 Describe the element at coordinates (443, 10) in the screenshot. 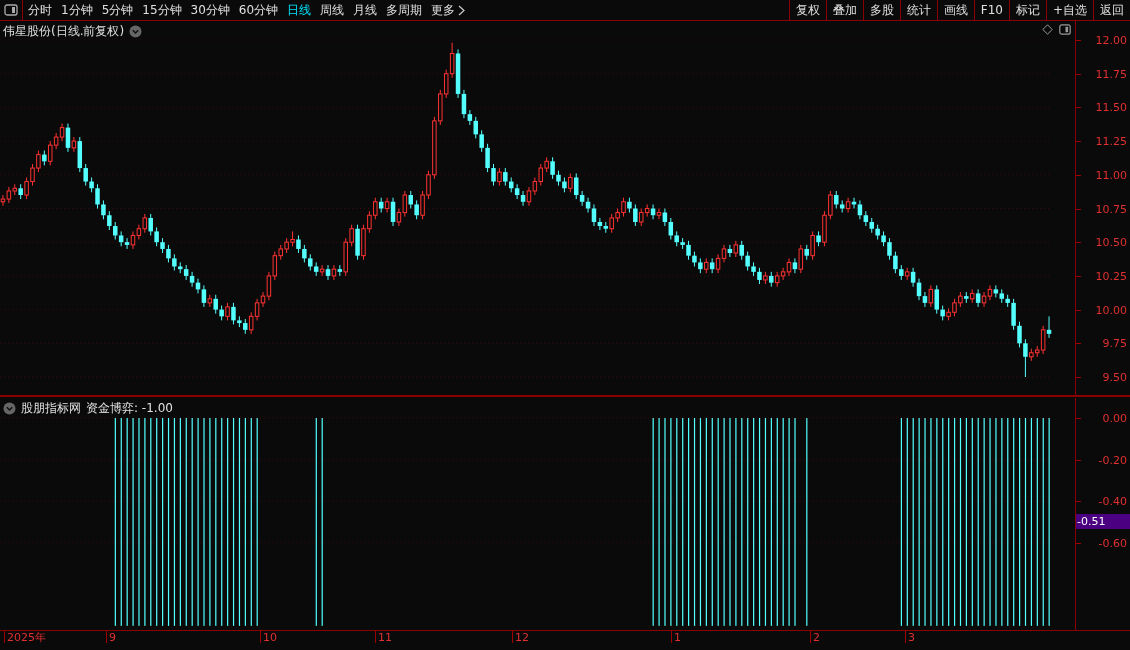

I see `more-button: 更多` at that location.